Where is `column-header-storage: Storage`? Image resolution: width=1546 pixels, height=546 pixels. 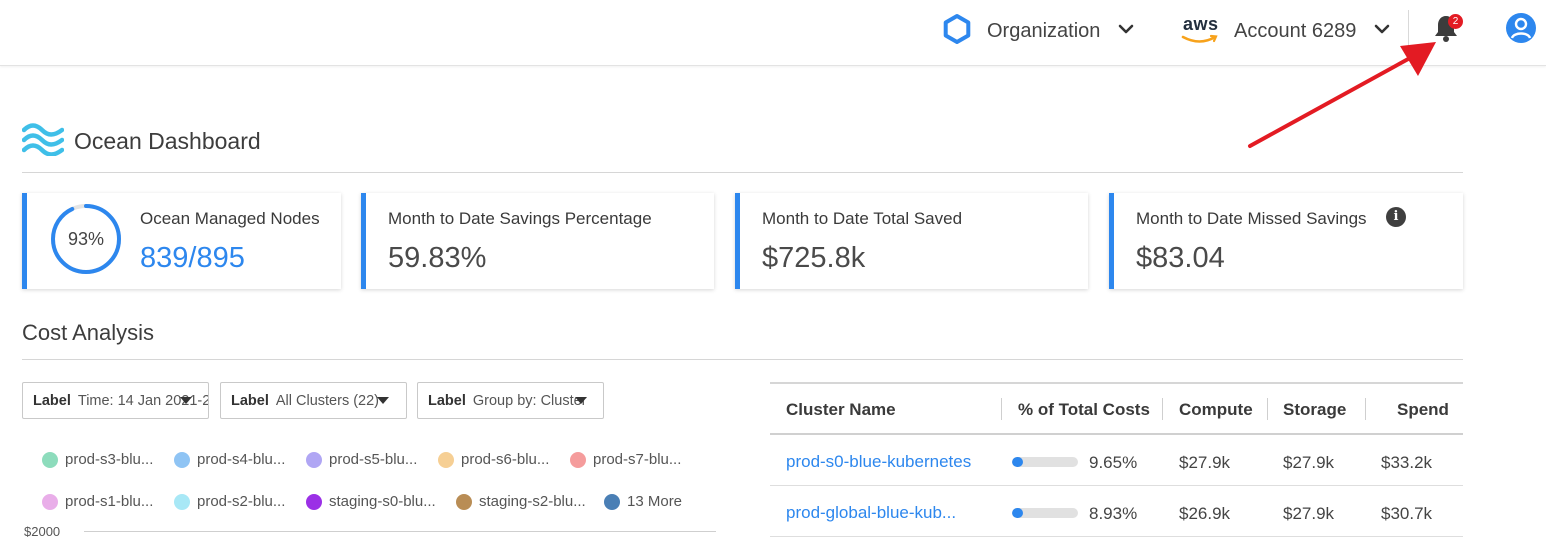 column-header-storage: Storage is located at coordinates (1314, 410).